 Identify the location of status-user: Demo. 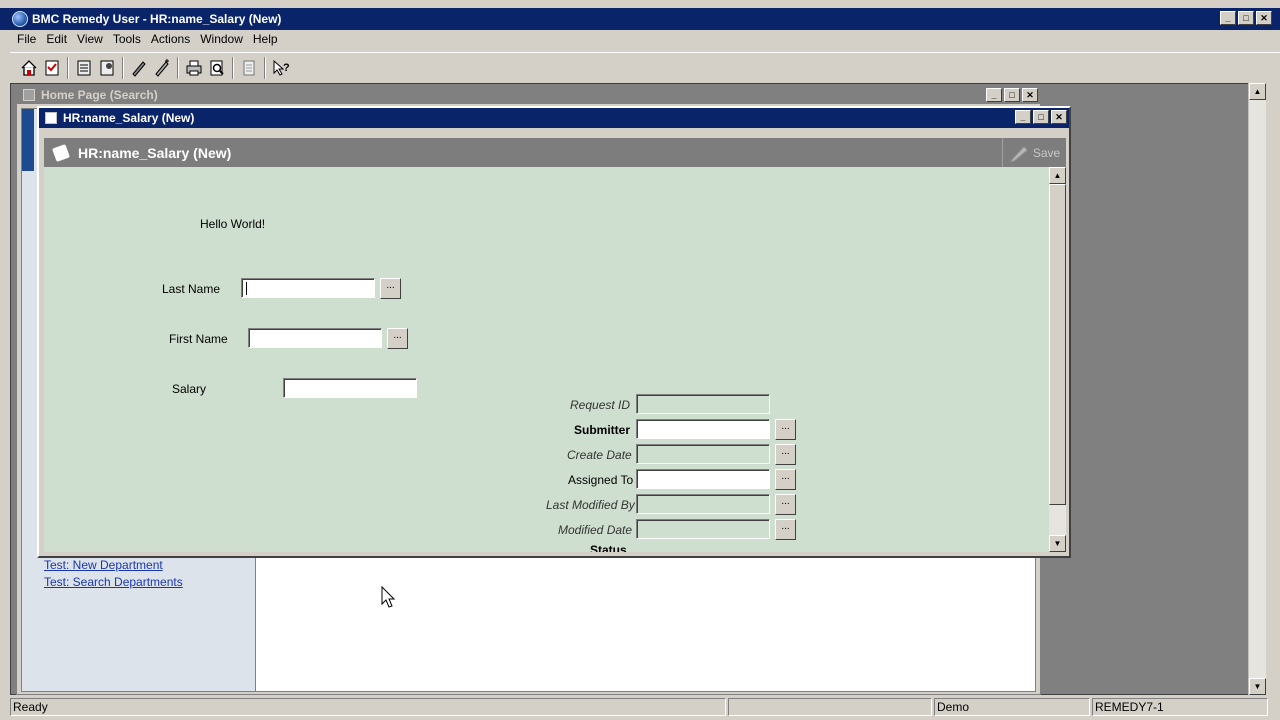
(1012, 707).